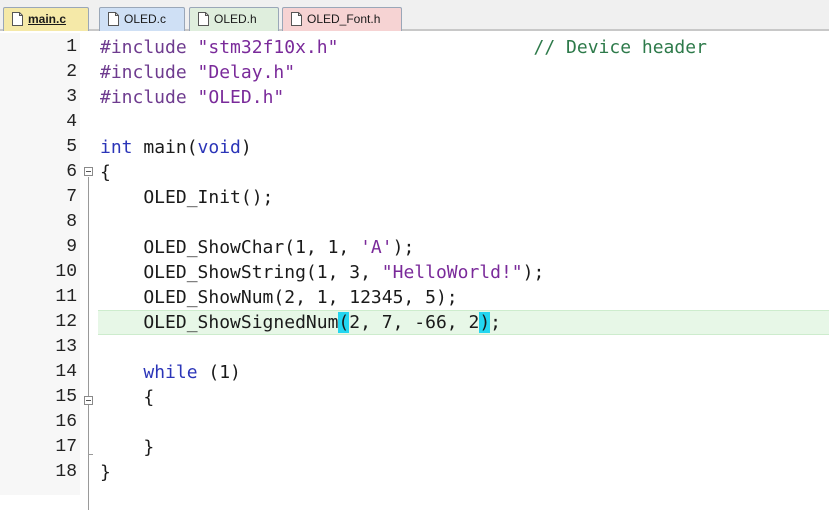  Describe the element at coordinates (414, 222) in the screenshot. I see `code-line: 8` at that location.